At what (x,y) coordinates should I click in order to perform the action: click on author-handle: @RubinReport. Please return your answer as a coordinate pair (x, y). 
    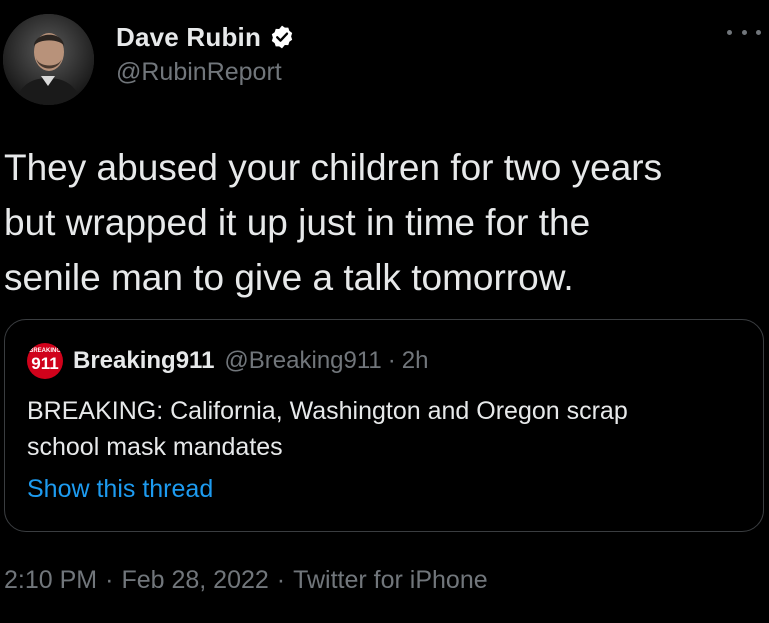
    Looking at the image, I should click on (199, 72).